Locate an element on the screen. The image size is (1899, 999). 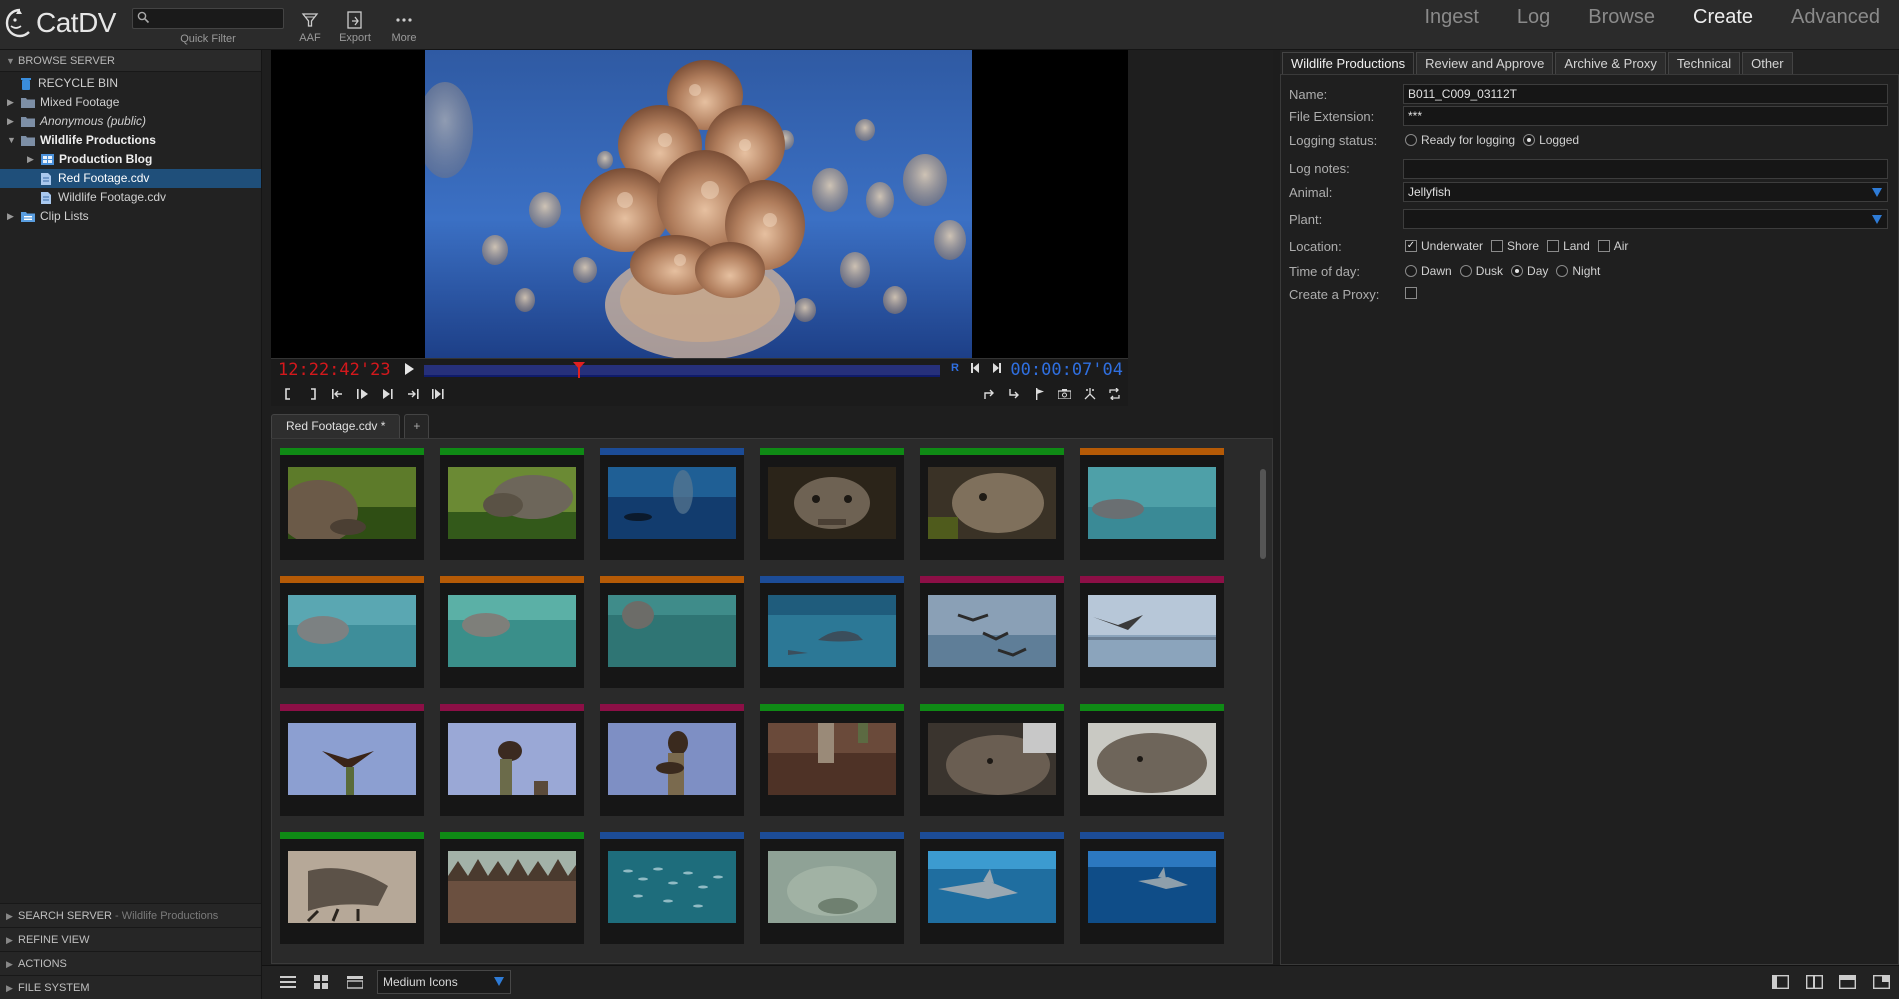
play-in-out-button is located at coordinates (362, 394).